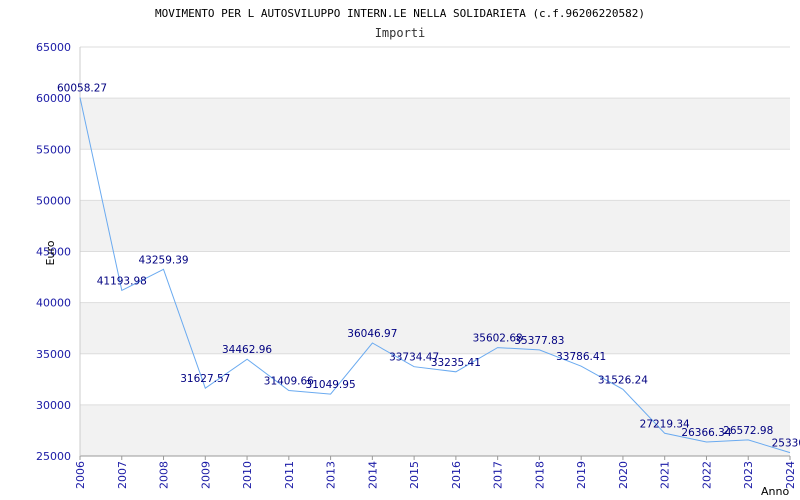 The width and height of the screenshot is (800, 500). I want to click on data-label: 43259.39, so click(163, 260).